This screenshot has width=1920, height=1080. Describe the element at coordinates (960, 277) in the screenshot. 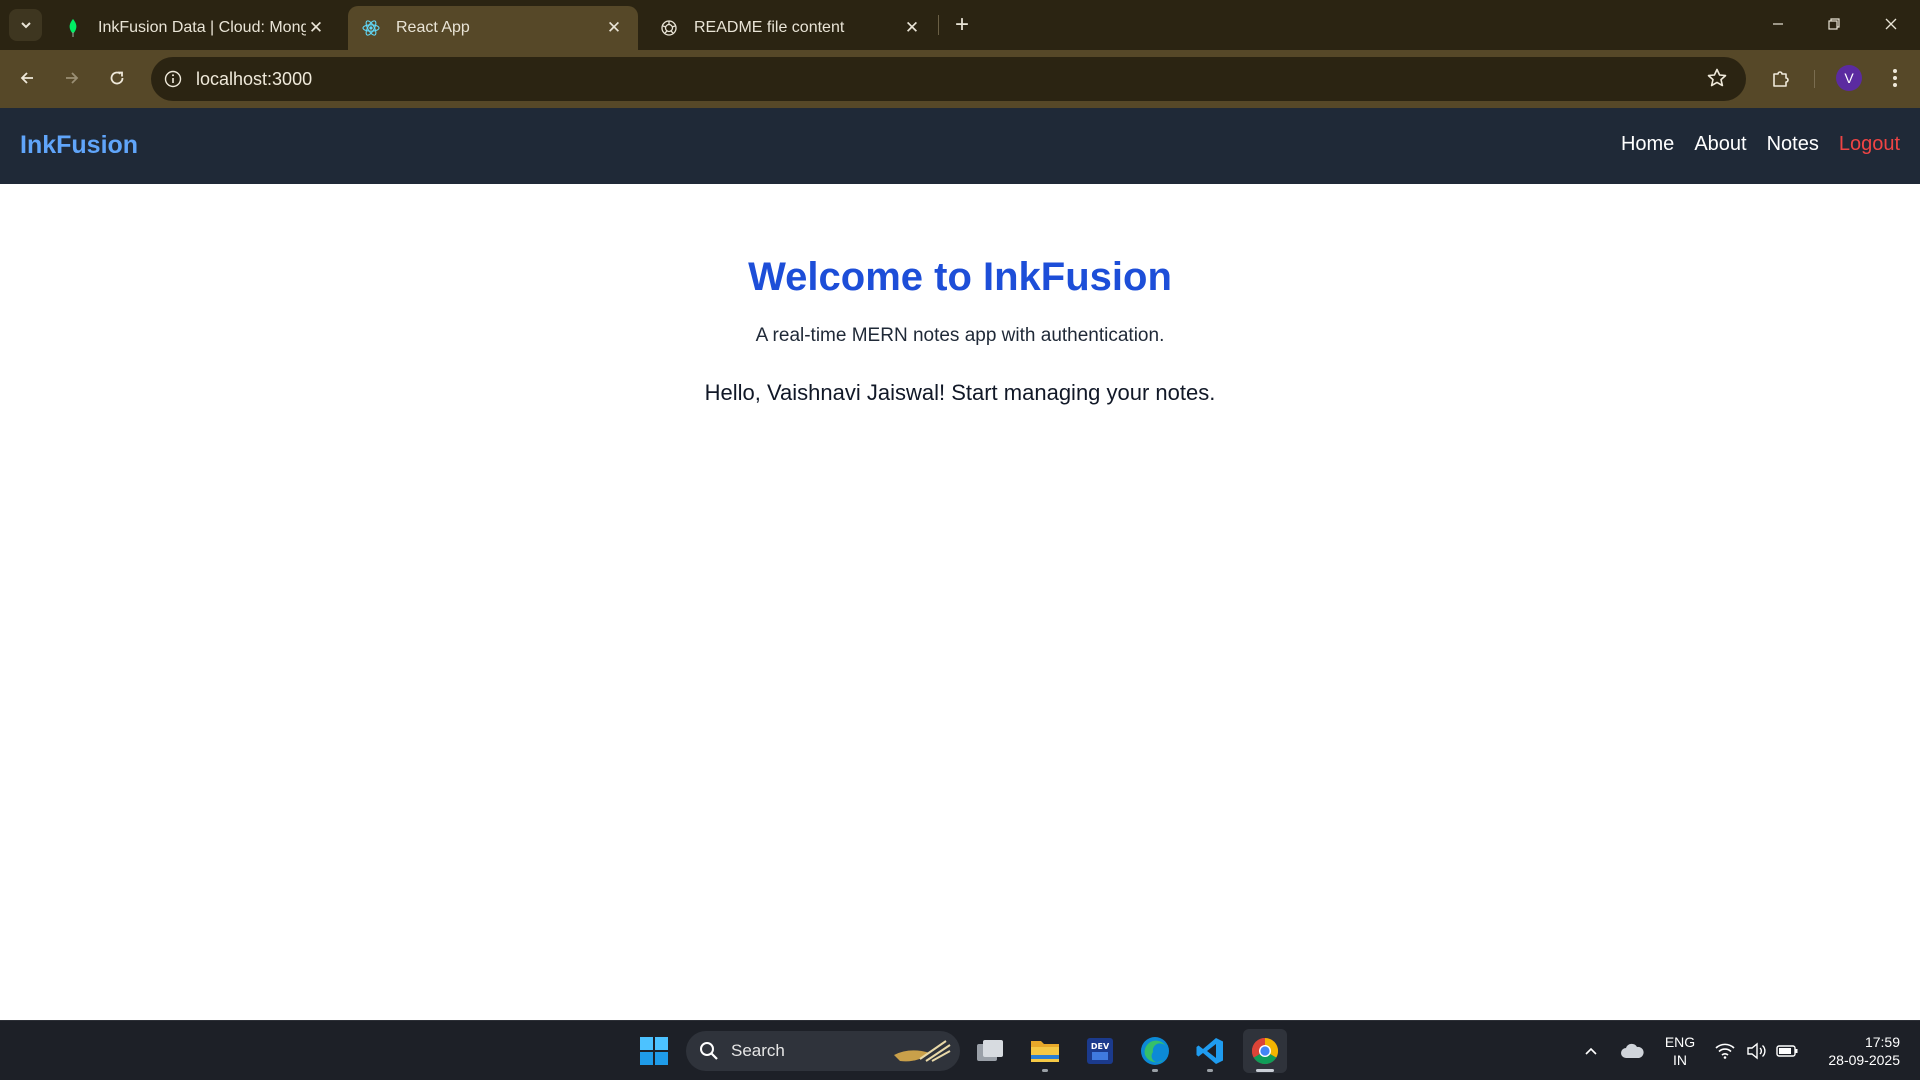

I see `page-title: Welcome to InkFusion` at that location.